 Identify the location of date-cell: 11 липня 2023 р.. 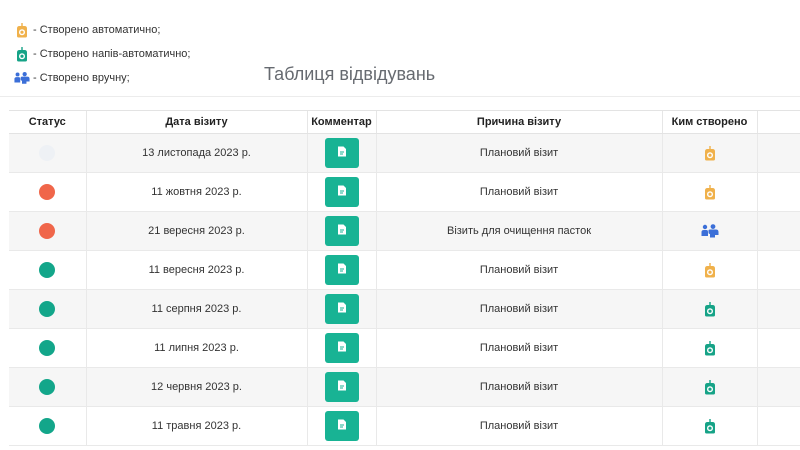
(196, 348).